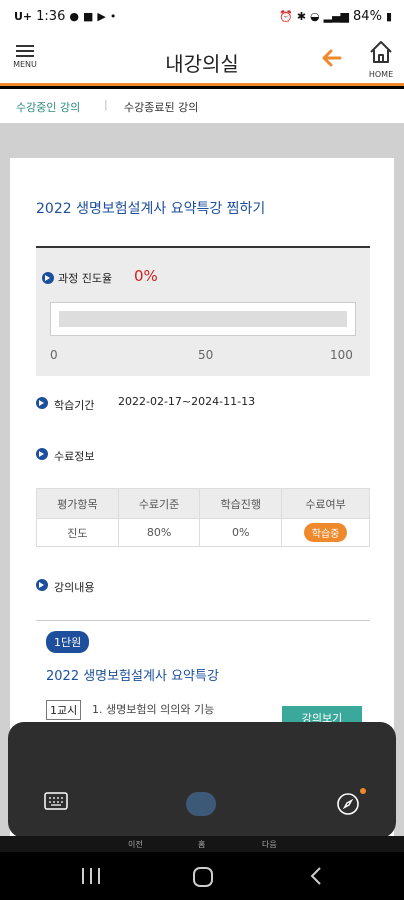 The width and height of the screenshot is (404, 900). I want to click on web-bottom-nav: 이전 홈 다음, so click(202, 844).